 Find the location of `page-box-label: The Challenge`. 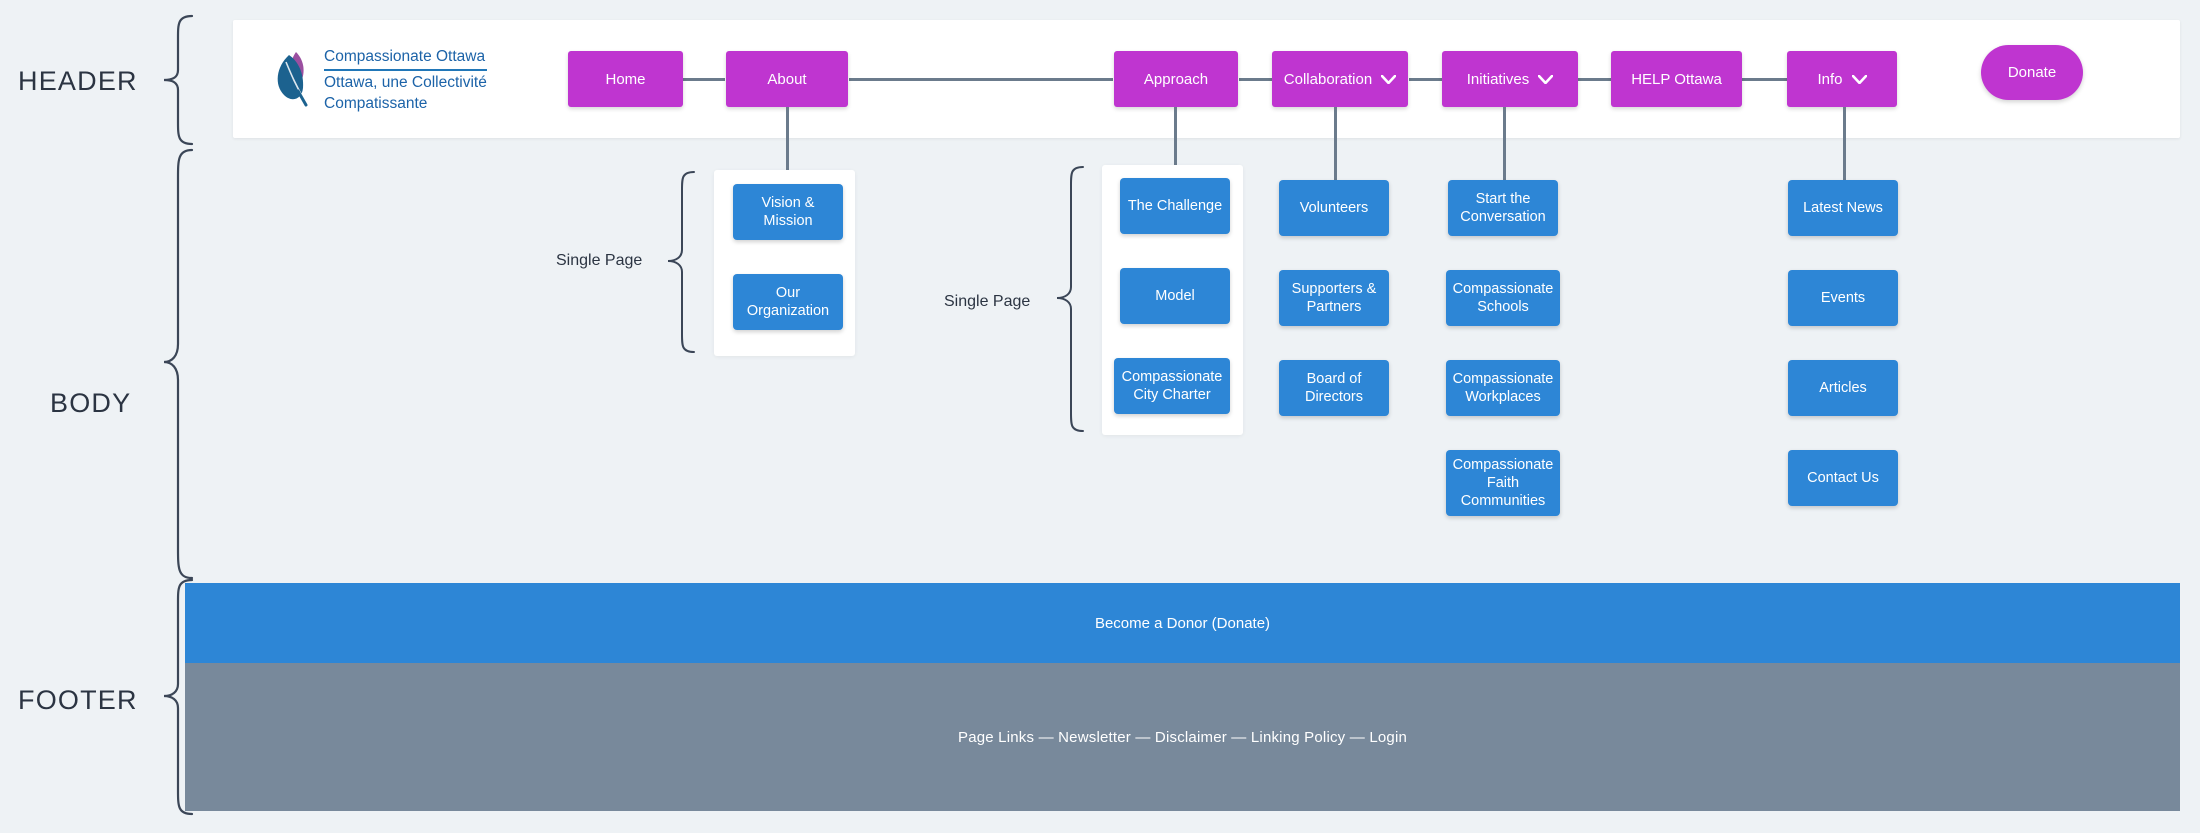

page-box-label: The Challenge is located at coordinates (1175, 205).